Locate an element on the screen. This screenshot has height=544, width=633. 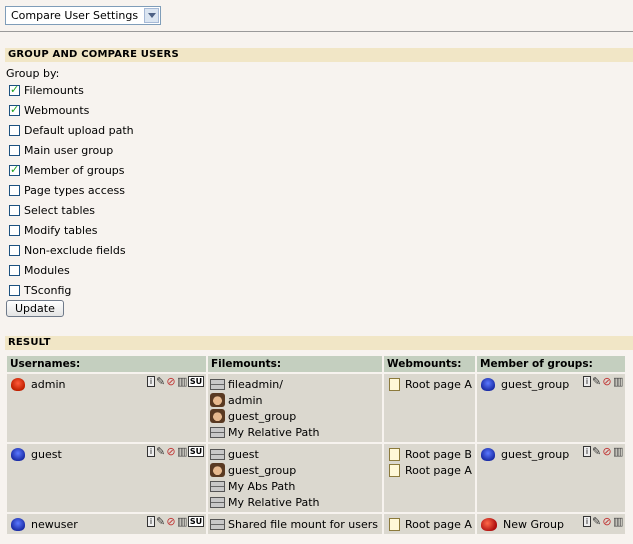
module-select: Compare User Settings is located at coordinates (83, 15).